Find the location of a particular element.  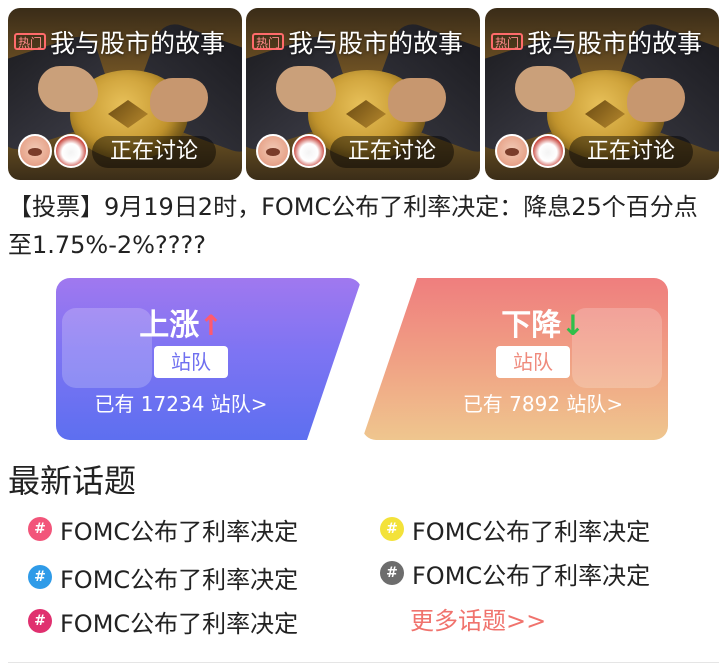

vote-down-label: 下降↓ is located at coordinates (543, 325).